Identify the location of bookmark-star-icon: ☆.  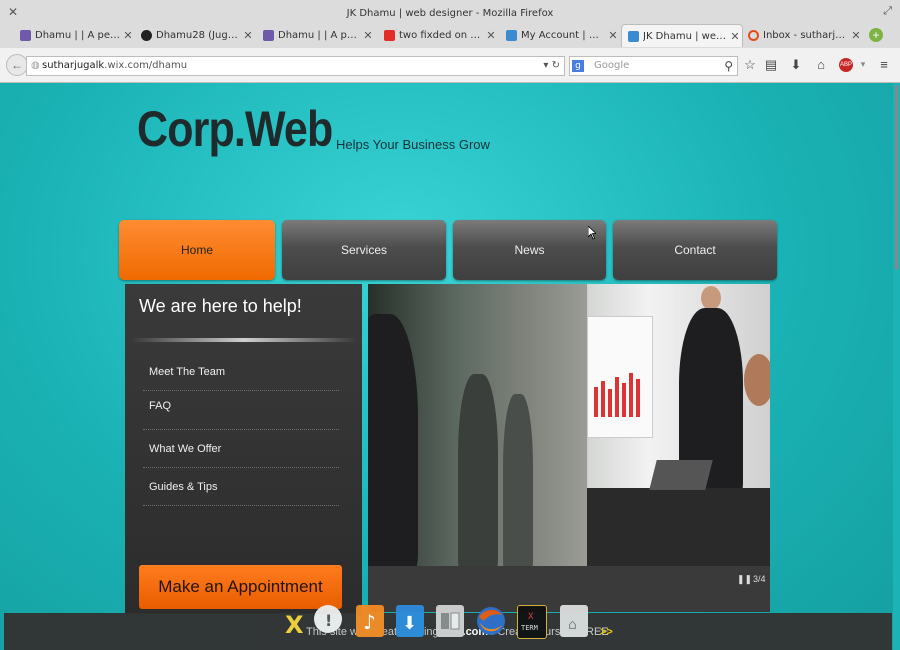
(750, 65).